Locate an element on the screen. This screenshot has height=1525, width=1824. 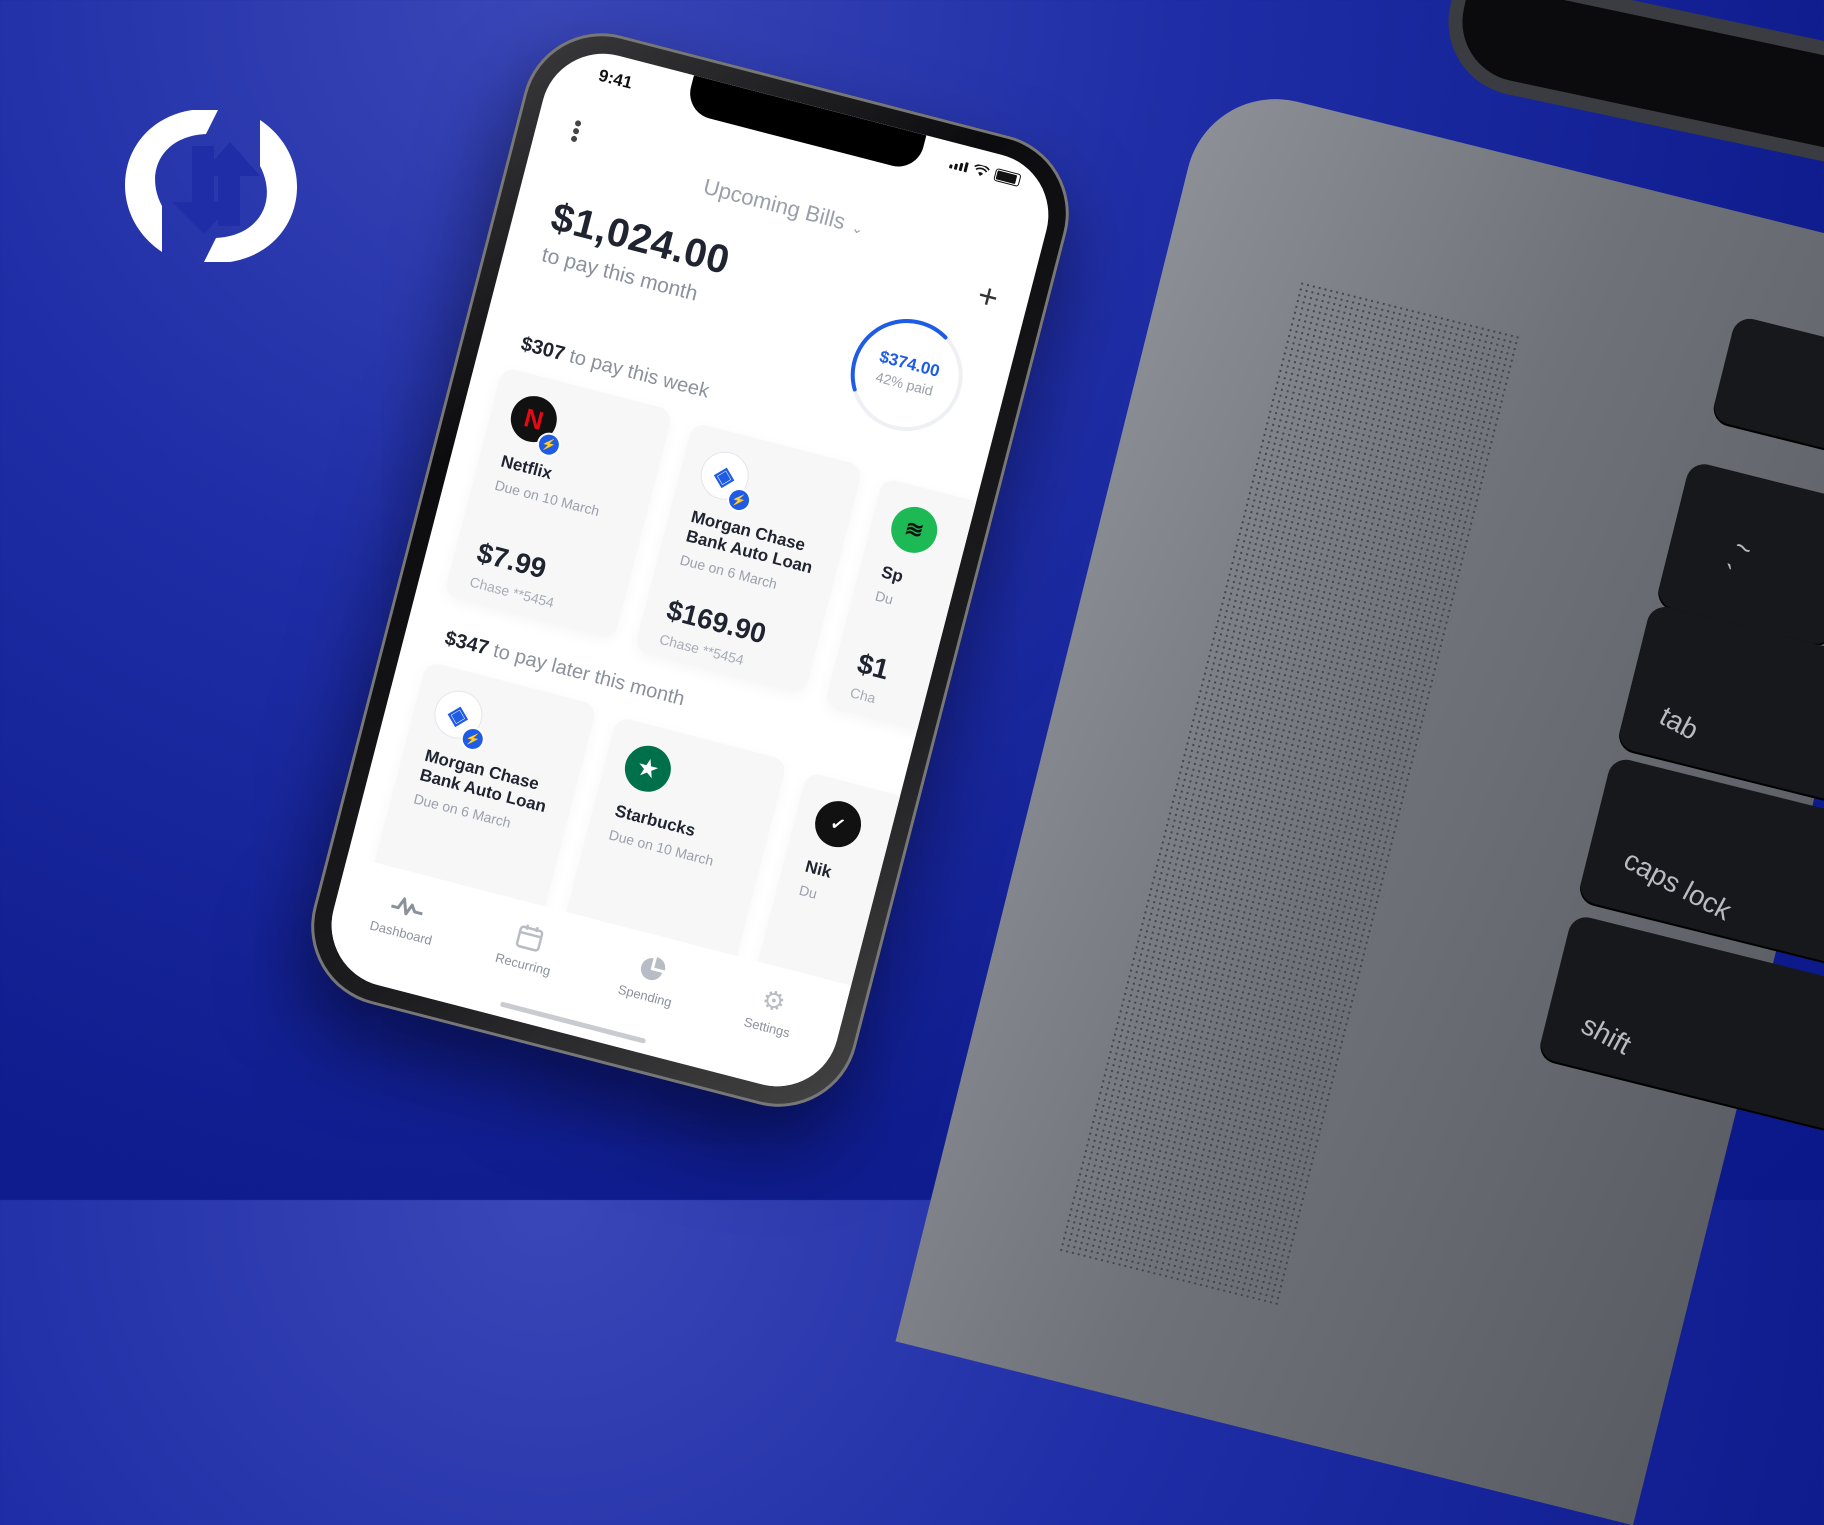
laptop-lid is located at coordinates (1637, 78).